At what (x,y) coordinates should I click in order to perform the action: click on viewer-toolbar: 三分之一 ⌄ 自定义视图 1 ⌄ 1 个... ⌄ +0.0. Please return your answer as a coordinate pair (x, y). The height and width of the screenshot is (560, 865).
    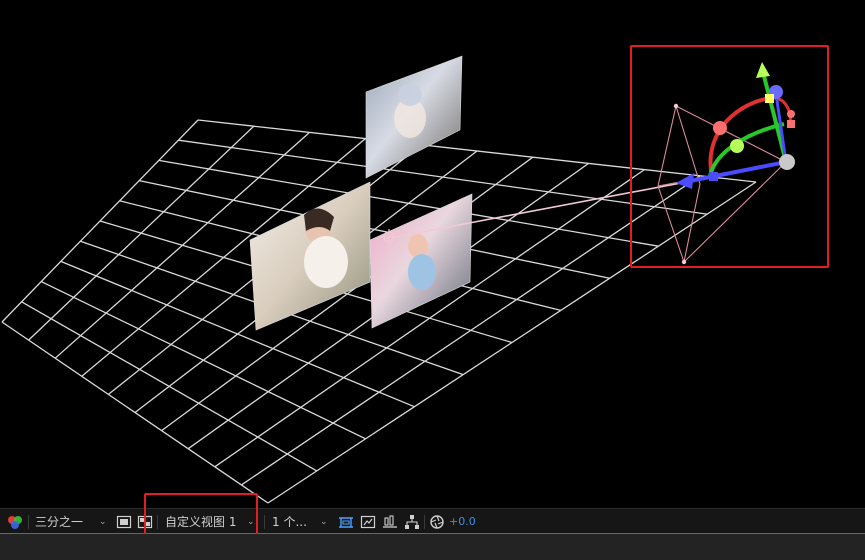
    Looking at the image, I should click on (432, 521).